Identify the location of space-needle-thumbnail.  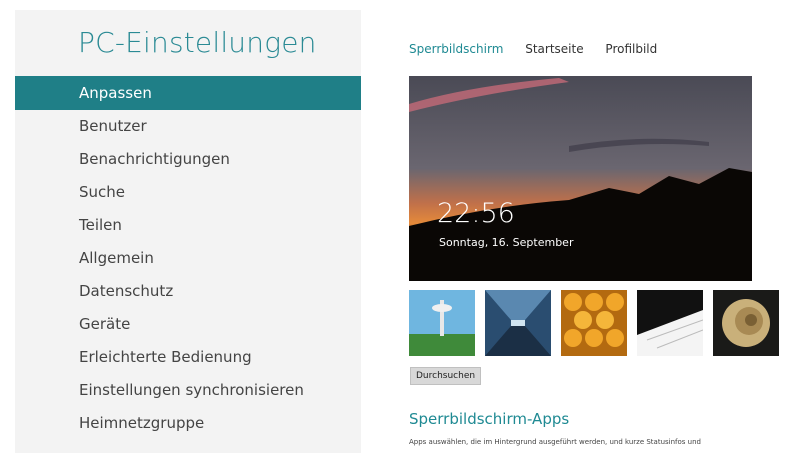
(442, 323).